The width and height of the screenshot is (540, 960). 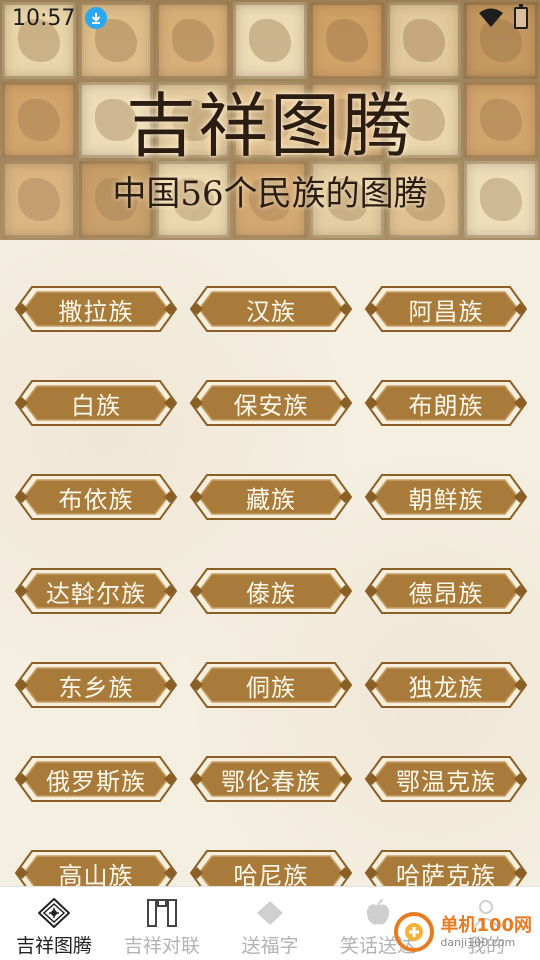 What do you see at coordinates (96, 405) in the screenshot?
I see `ethnic-group-label: 白族` at bounding box center [96, 405].